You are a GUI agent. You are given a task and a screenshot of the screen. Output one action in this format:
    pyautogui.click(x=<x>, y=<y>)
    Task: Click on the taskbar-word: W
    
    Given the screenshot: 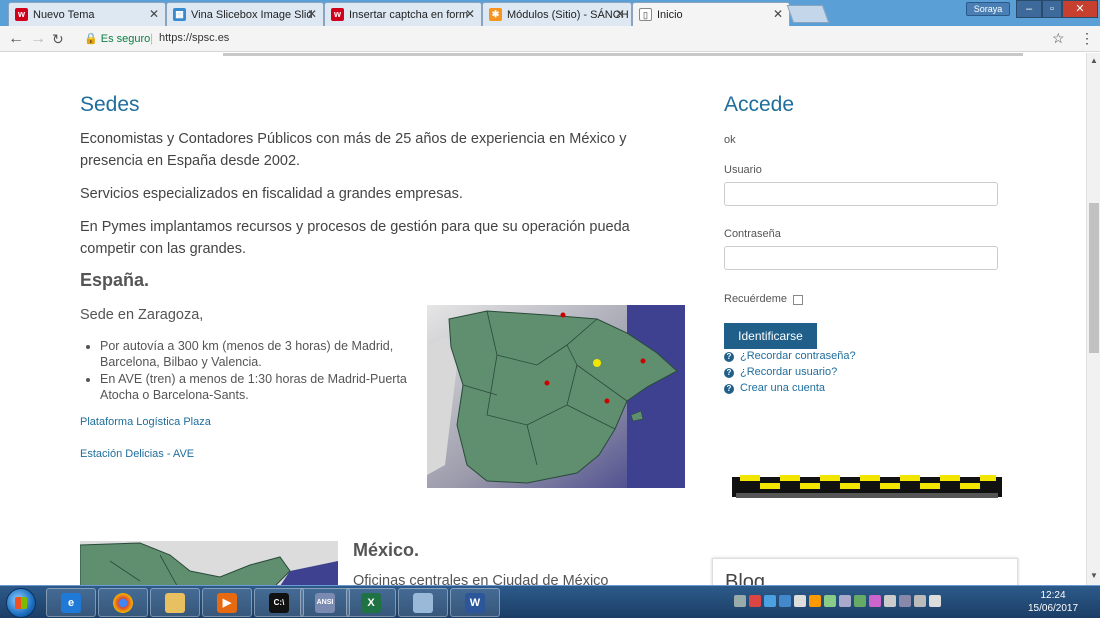 What is the action you would take?
    pyautogui.click(x=475, y=602)
    